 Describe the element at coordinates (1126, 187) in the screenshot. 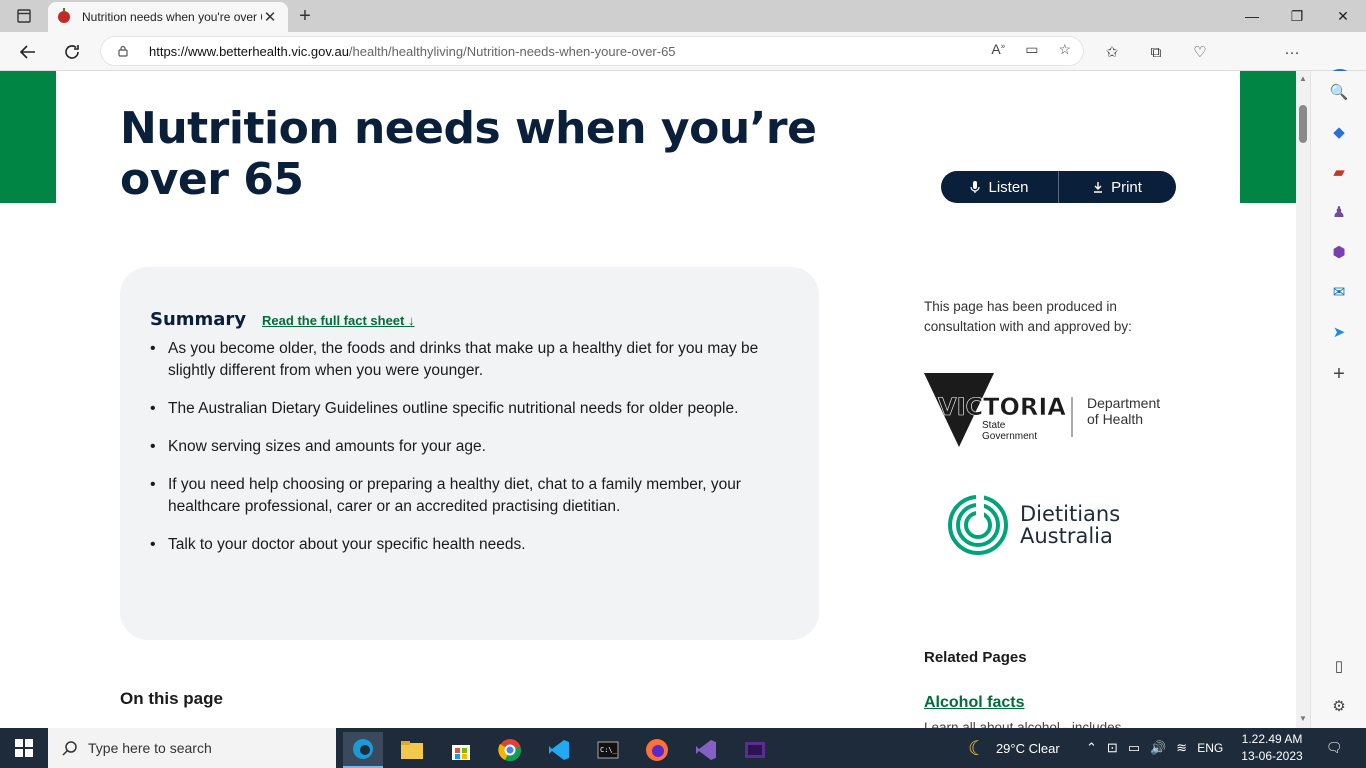

I see `print-label: Print` at that location.